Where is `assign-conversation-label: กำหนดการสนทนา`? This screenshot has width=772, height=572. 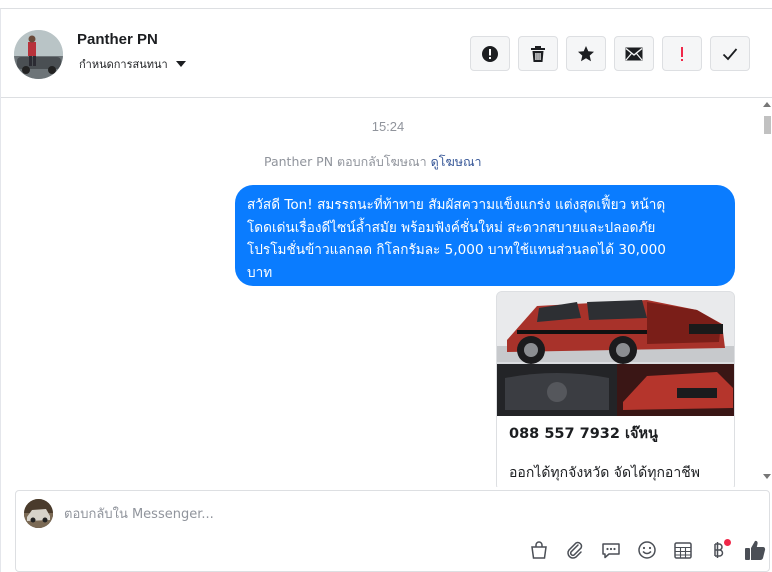
assign-conversation-label: กำหนดการสนทนา is located at coordinates (123, 64).